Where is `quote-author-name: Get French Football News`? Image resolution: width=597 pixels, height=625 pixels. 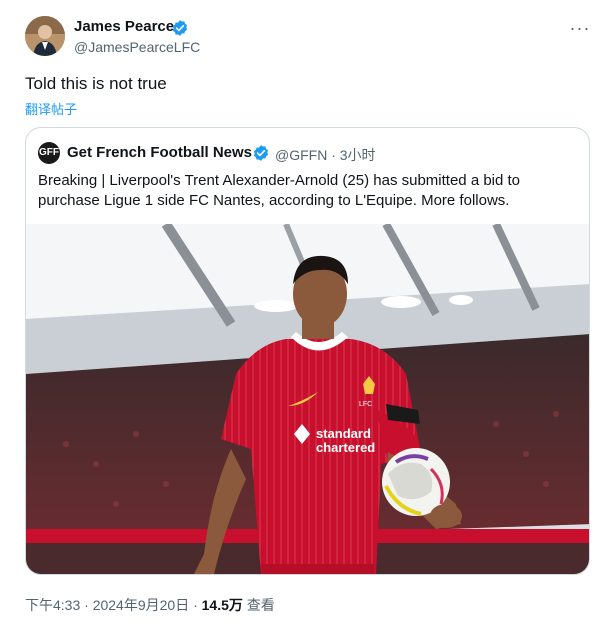 quote-author-name: Get French Football News is located at coordinates (159, 152).